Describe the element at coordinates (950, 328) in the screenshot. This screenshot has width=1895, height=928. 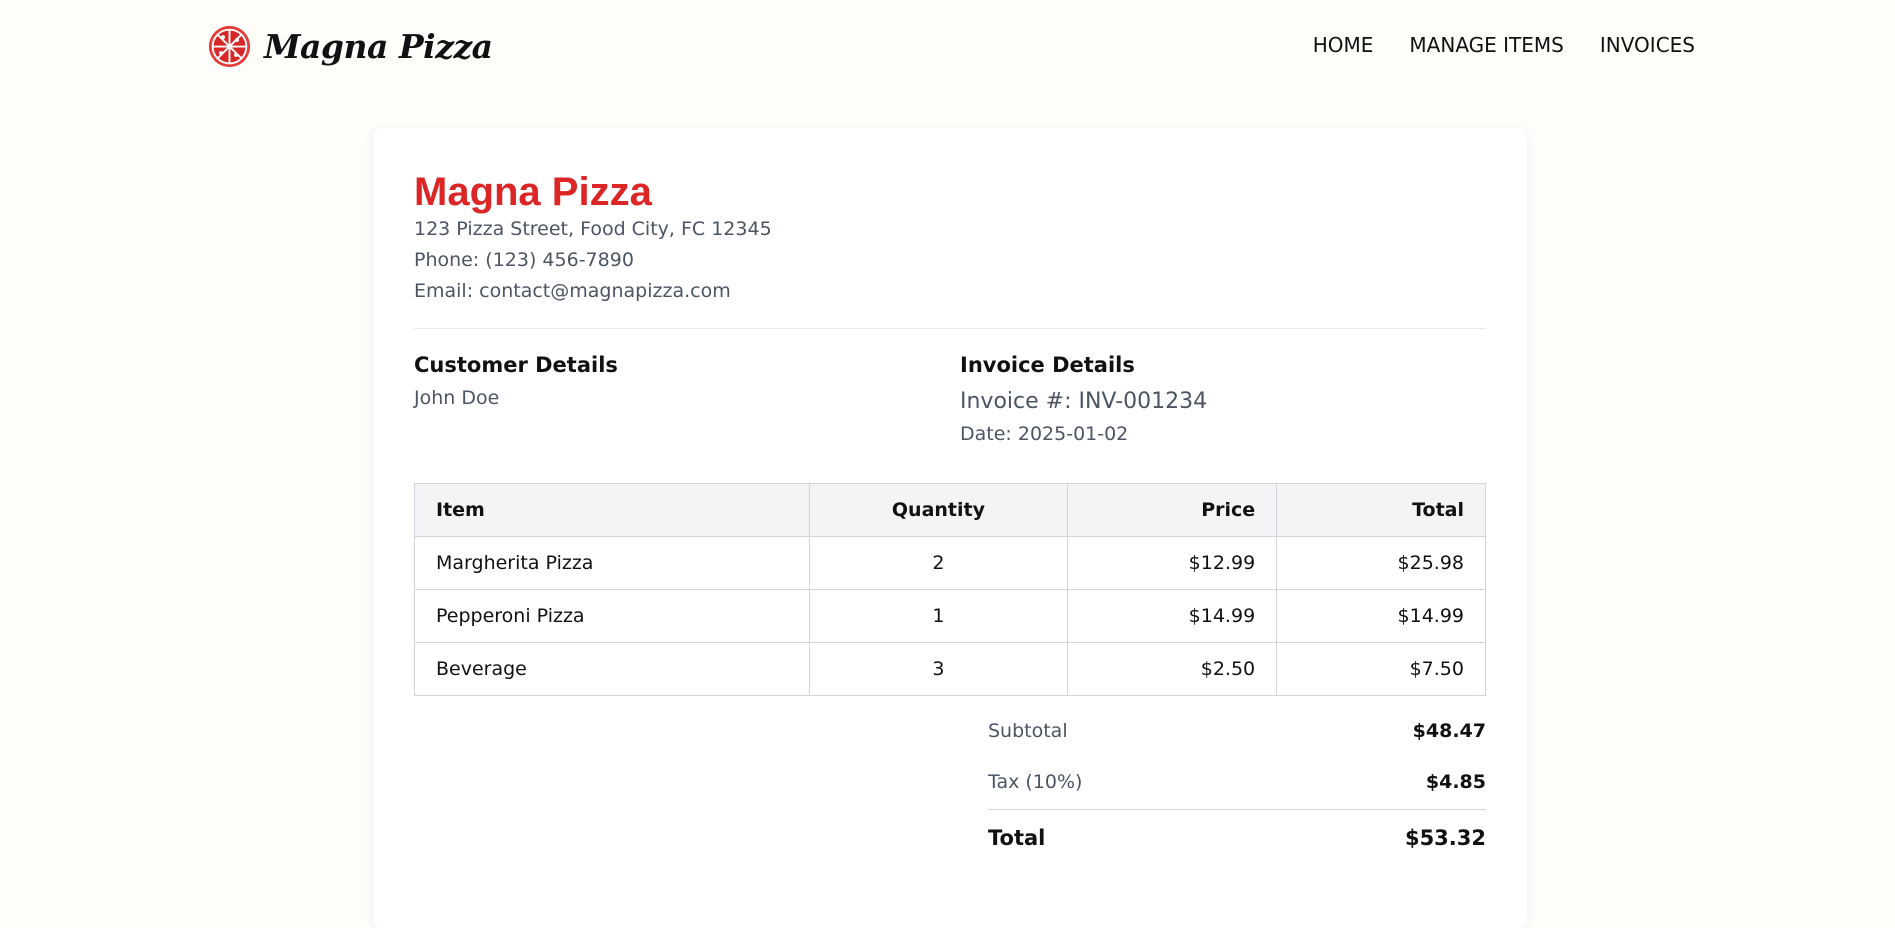
I see `header-divider` at that location.